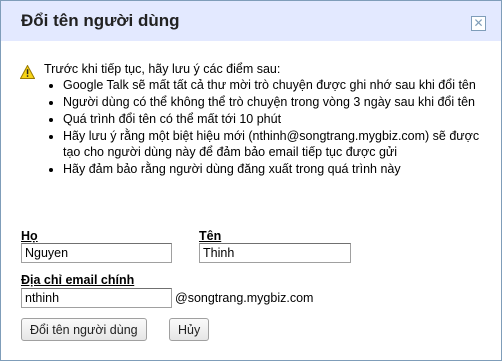 This screenshot has width=502, height=361. I want to click on last-name-label: Họ, so click(29, 236).